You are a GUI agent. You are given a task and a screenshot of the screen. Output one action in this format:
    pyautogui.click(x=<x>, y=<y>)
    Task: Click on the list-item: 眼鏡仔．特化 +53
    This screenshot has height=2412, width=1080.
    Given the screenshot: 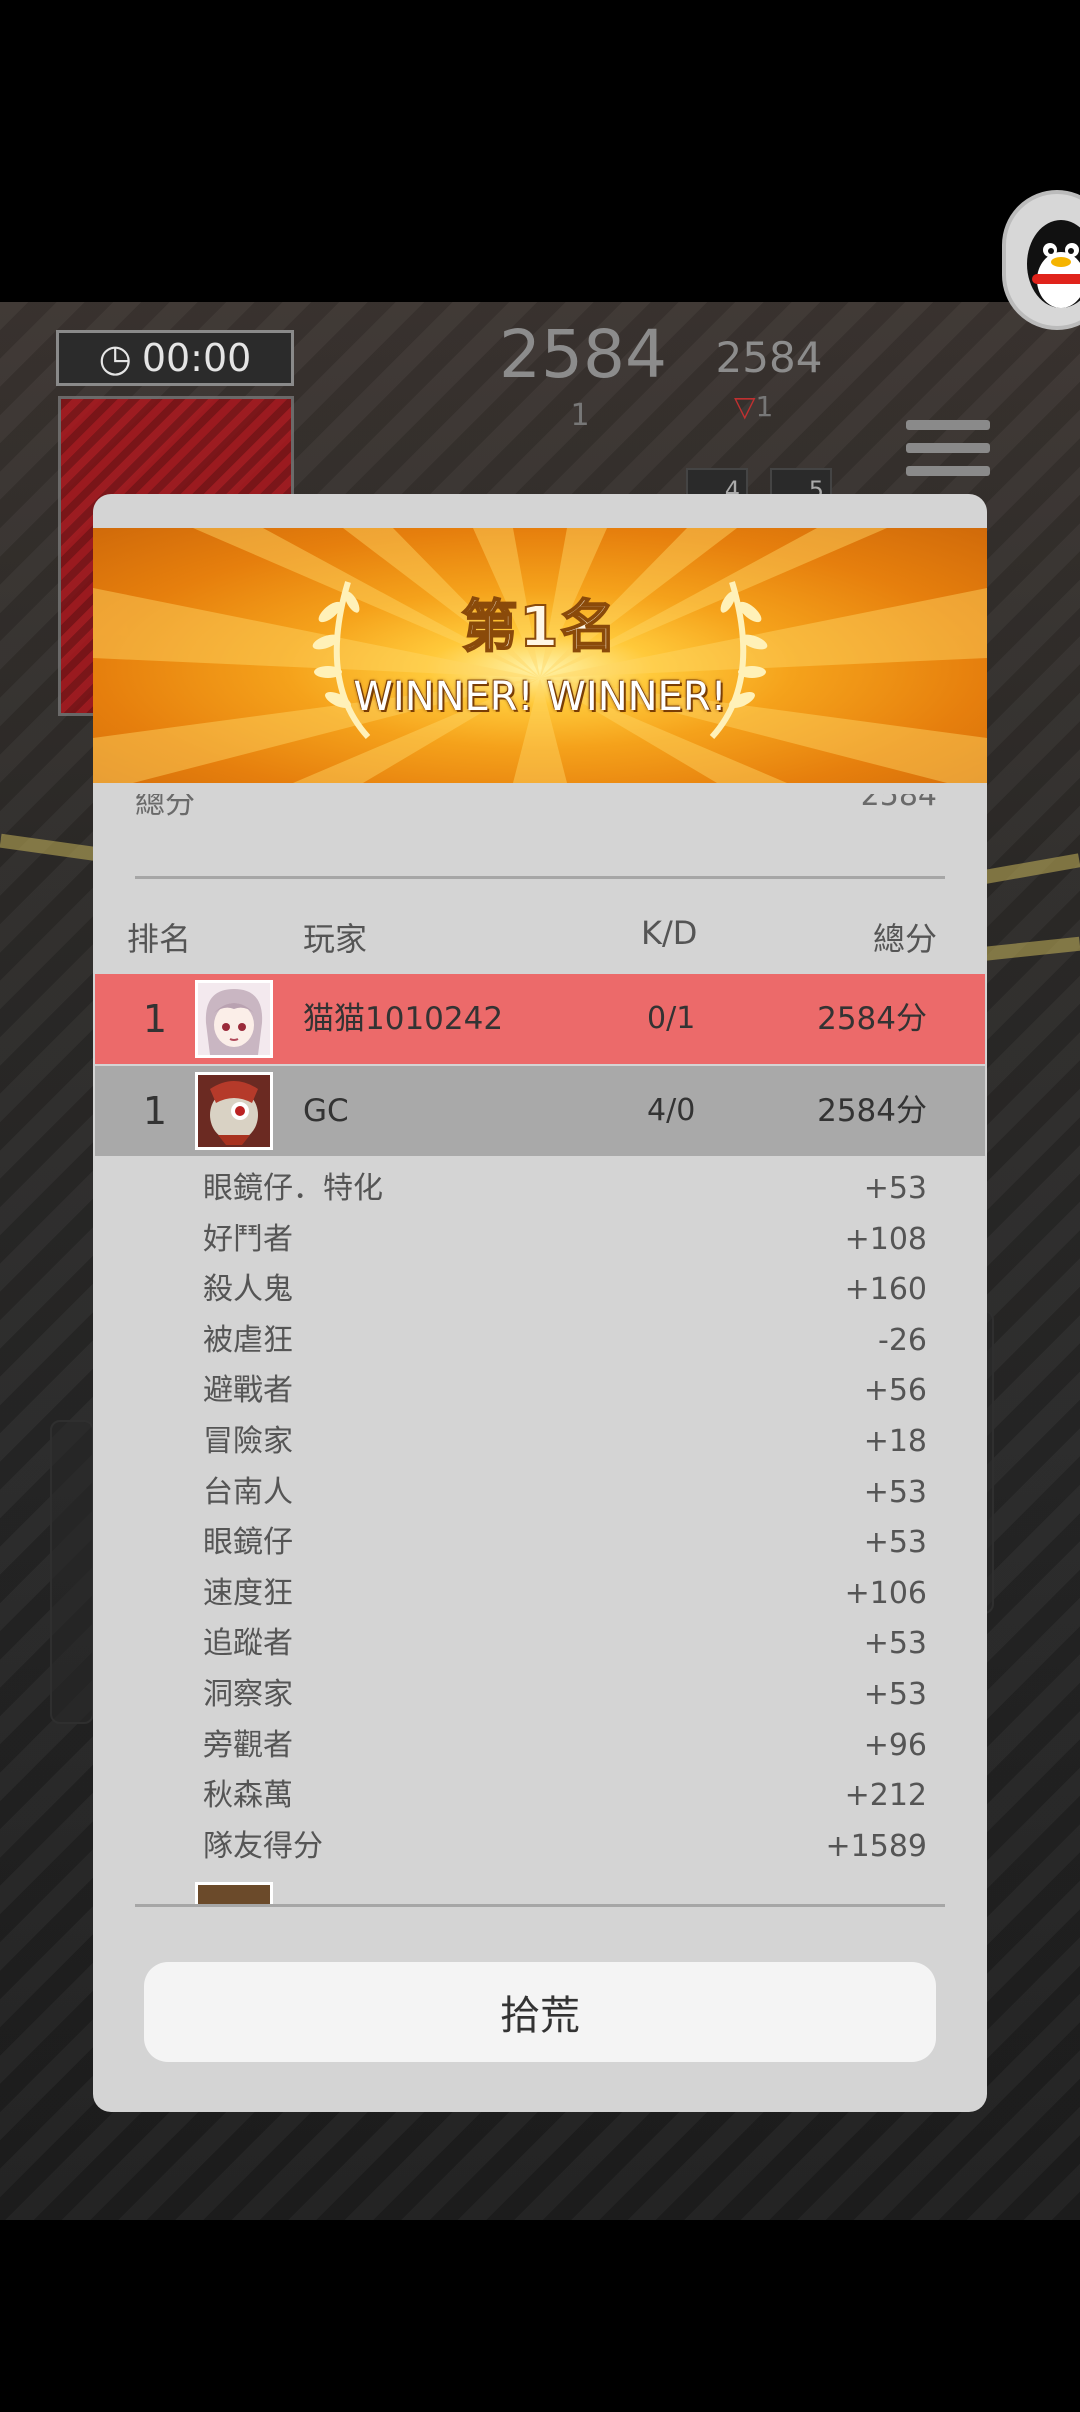 What is the action you would take?
    pyautogui.click(x=540, y=1189)
    